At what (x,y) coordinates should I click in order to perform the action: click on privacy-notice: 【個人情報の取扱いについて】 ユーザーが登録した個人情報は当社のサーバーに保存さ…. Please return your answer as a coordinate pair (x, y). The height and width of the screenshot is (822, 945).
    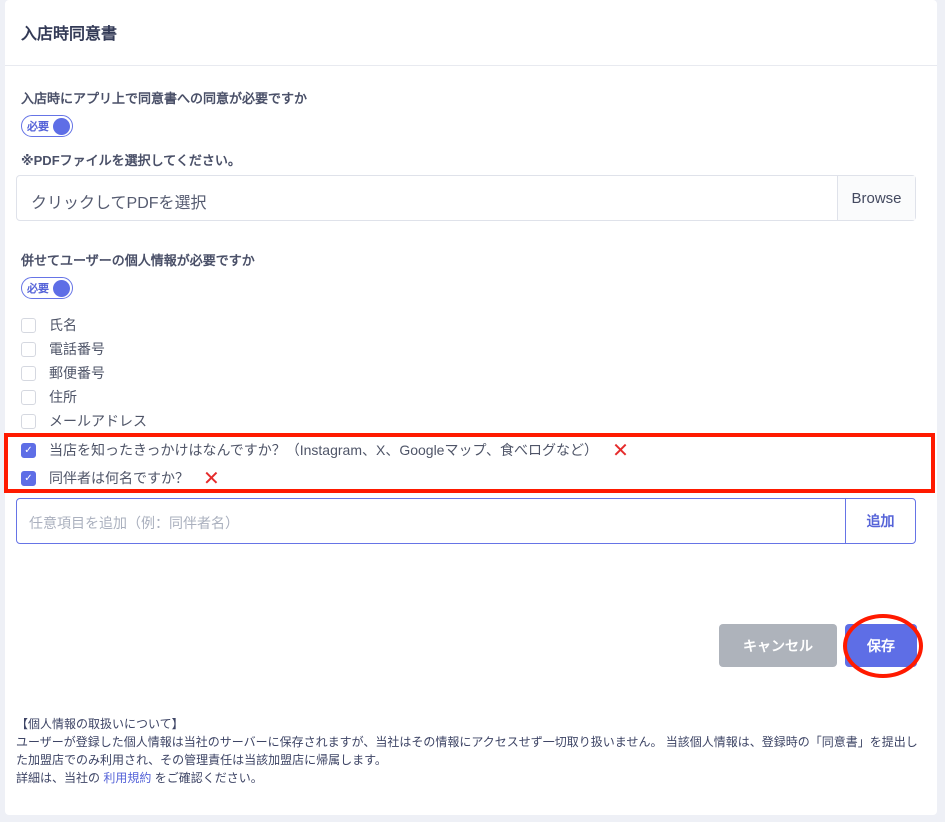
    Looking at the image, I should click on (468, 751).